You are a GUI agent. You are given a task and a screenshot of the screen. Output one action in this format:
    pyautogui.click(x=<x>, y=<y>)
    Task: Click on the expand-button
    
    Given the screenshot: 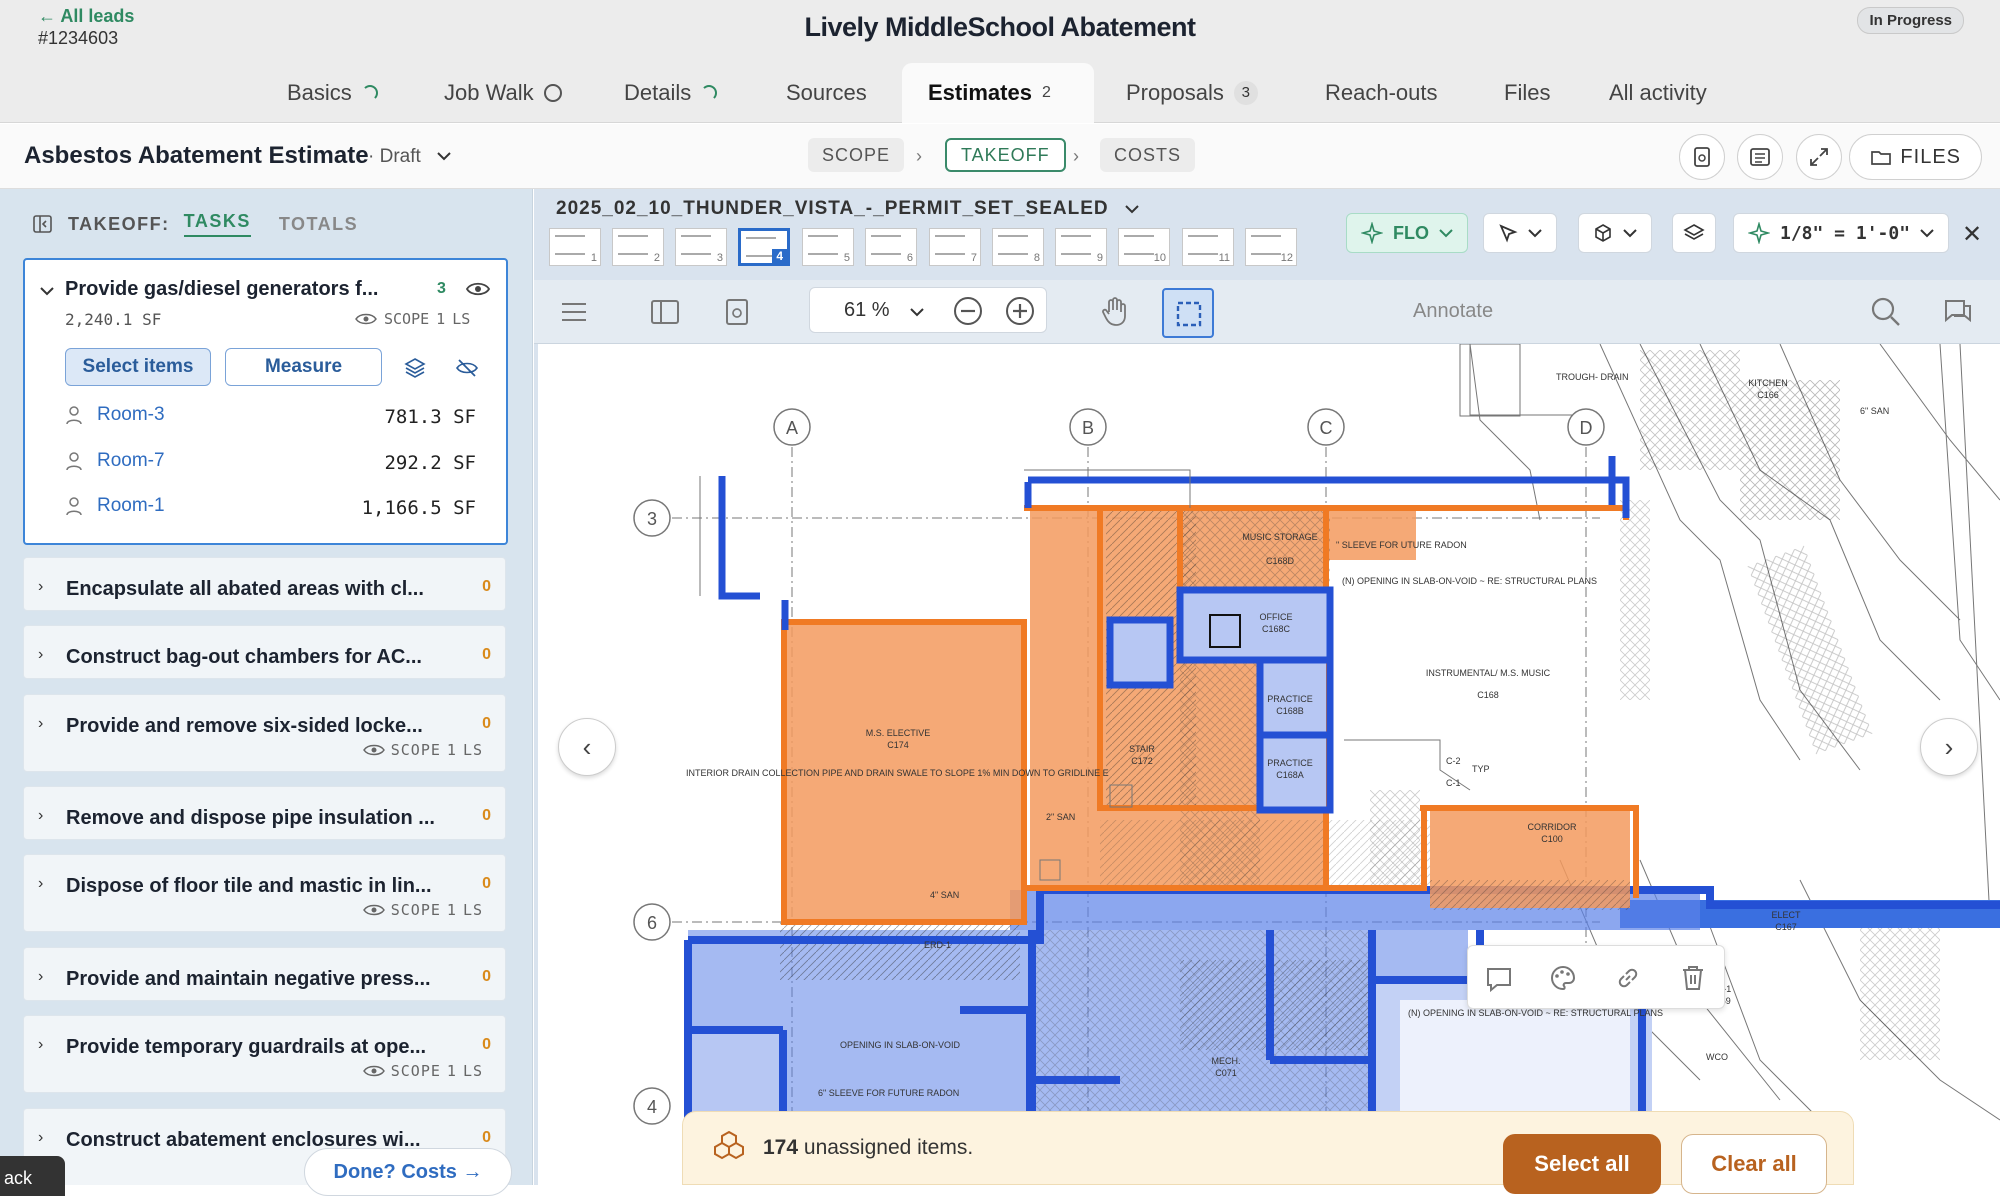 What is the action you would take?
    pyautogui.click(x=1819, y=157)
    